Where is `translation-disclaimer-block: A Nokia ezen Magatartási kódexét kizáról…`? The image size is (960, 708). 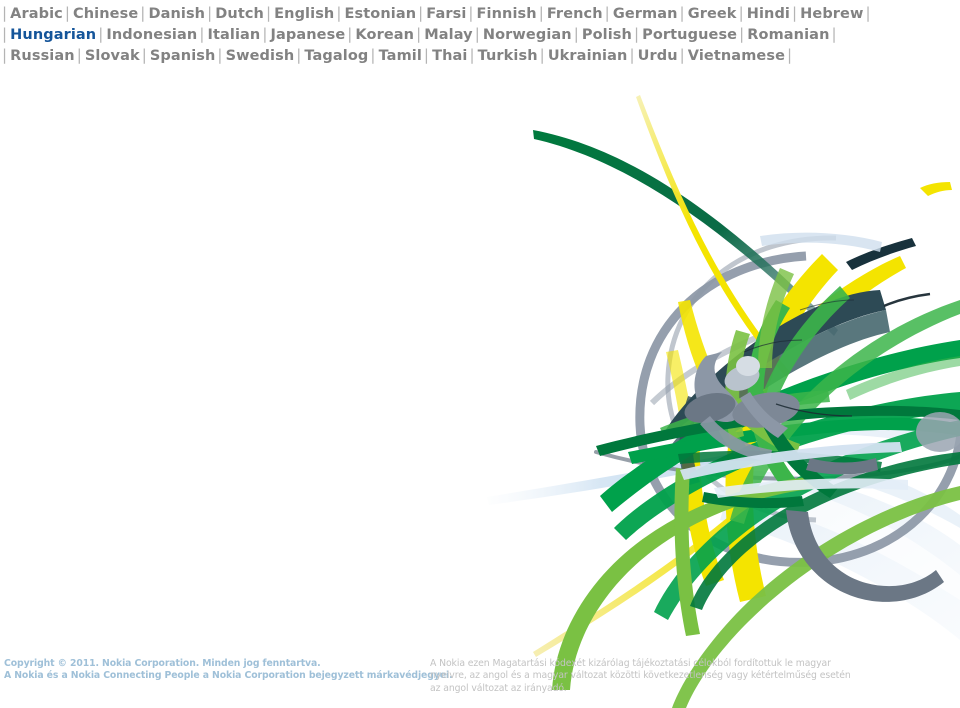 translation-disclaimer-block: A Nokia ezen Magatartási kódexét kizáról… is located at coordinates (650, 676).